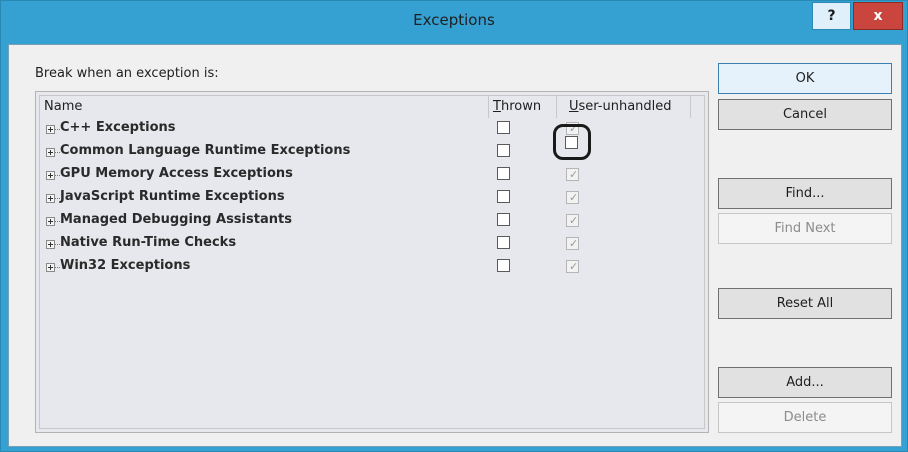  Describe the element at coordinates (372, 175) in the screenshot. I see `exception-category-row: GPU Memory Access Exceptions ✓` at that location.